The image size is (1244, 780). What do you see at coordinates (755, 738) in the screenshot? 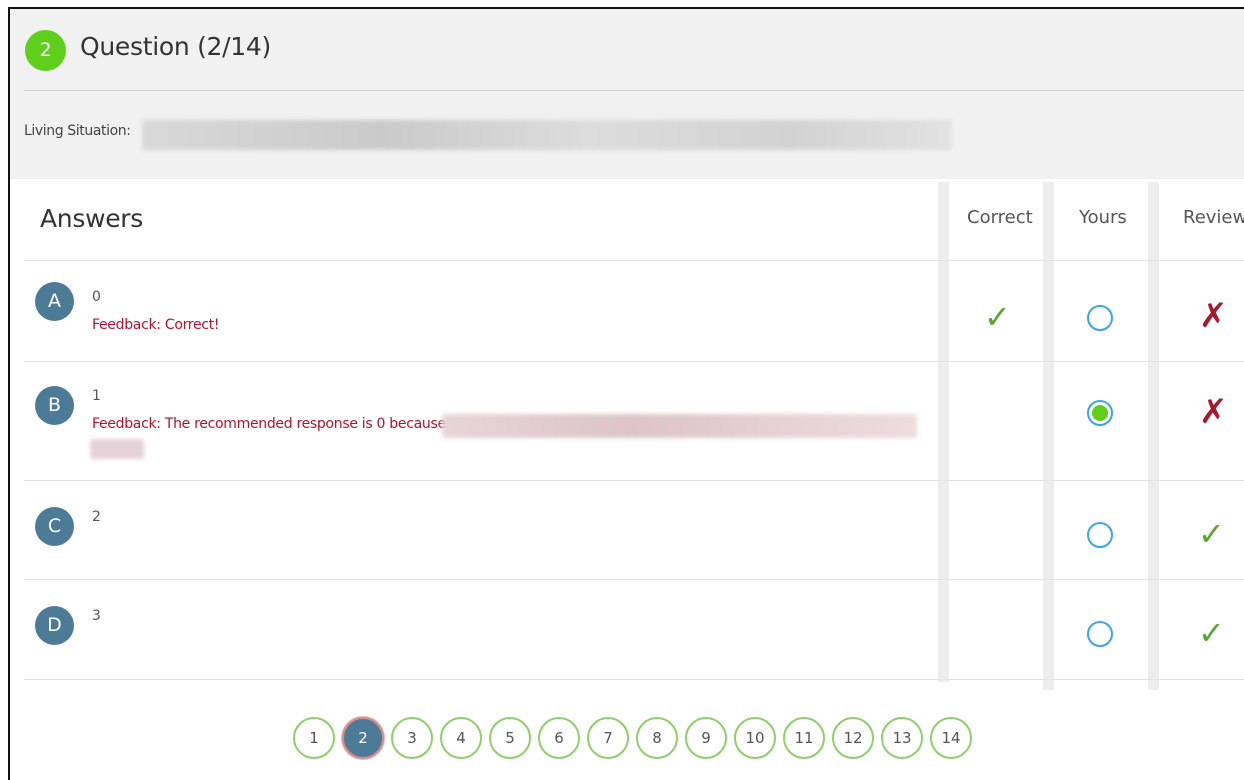
I see `page-button-10: 10` at bounding box center [755, 738].